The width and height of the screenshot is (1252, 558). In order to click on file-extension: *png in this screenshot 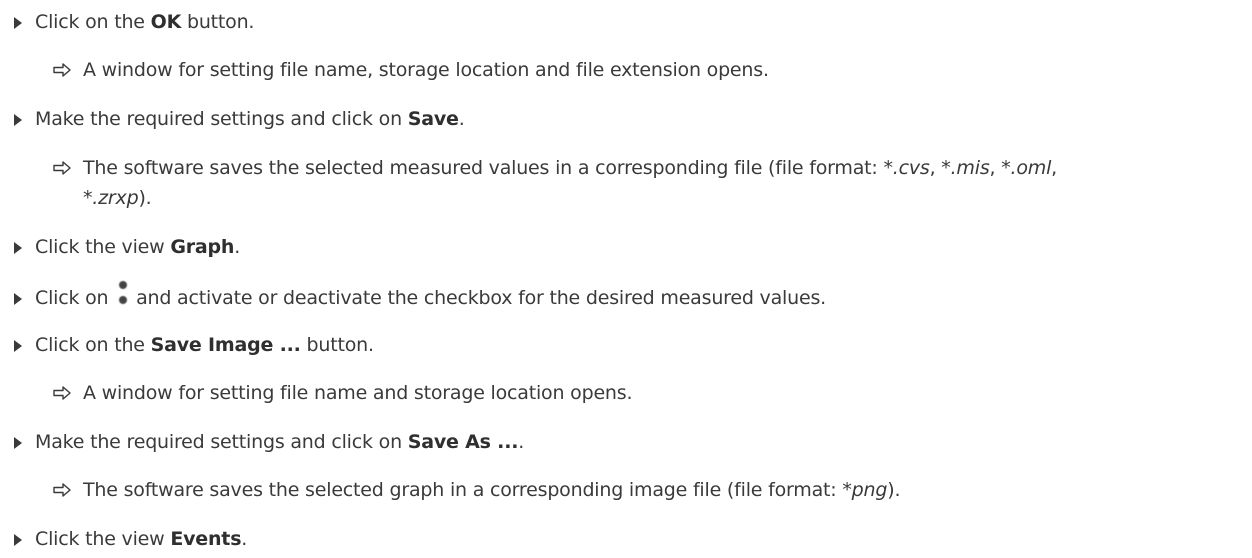, I will do `click(865, 490)`.